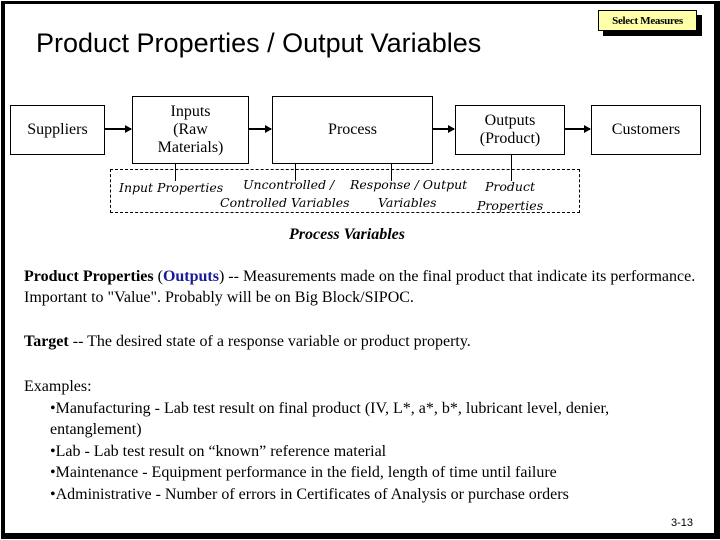  I want to click on box-customers-label: Customers, so click(646, 129).